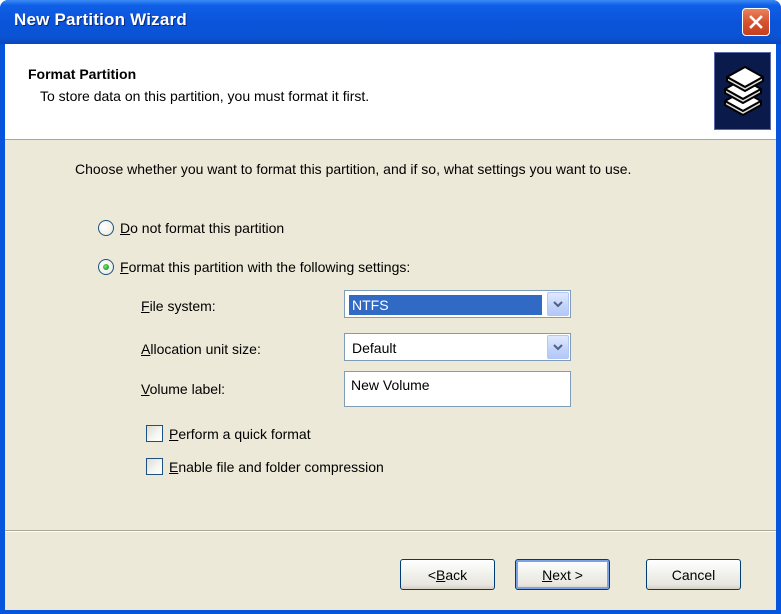  What do you see at coordinates (276, 466) in the screenshot?
I see `checkbox-label: Enable file and folder compression` at bounding box center [276, 466].